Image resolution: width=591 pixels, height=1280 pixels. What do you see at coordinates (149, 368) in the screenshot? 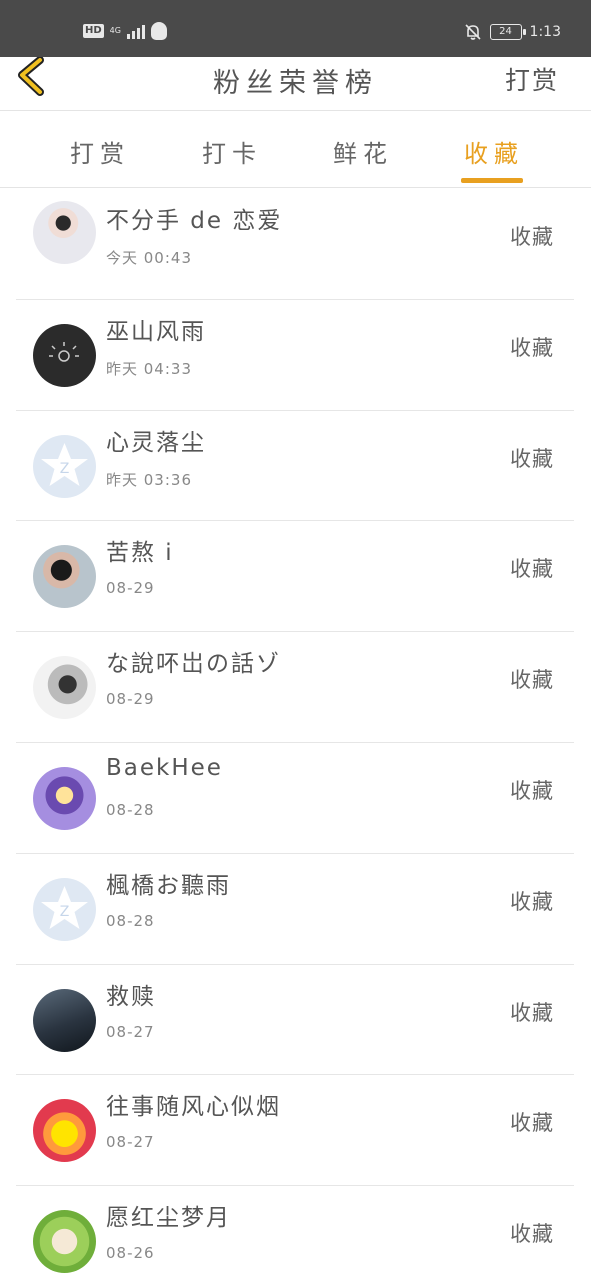
I see `timestamp: 昨天 04:33` at bounding box center [149, 368].